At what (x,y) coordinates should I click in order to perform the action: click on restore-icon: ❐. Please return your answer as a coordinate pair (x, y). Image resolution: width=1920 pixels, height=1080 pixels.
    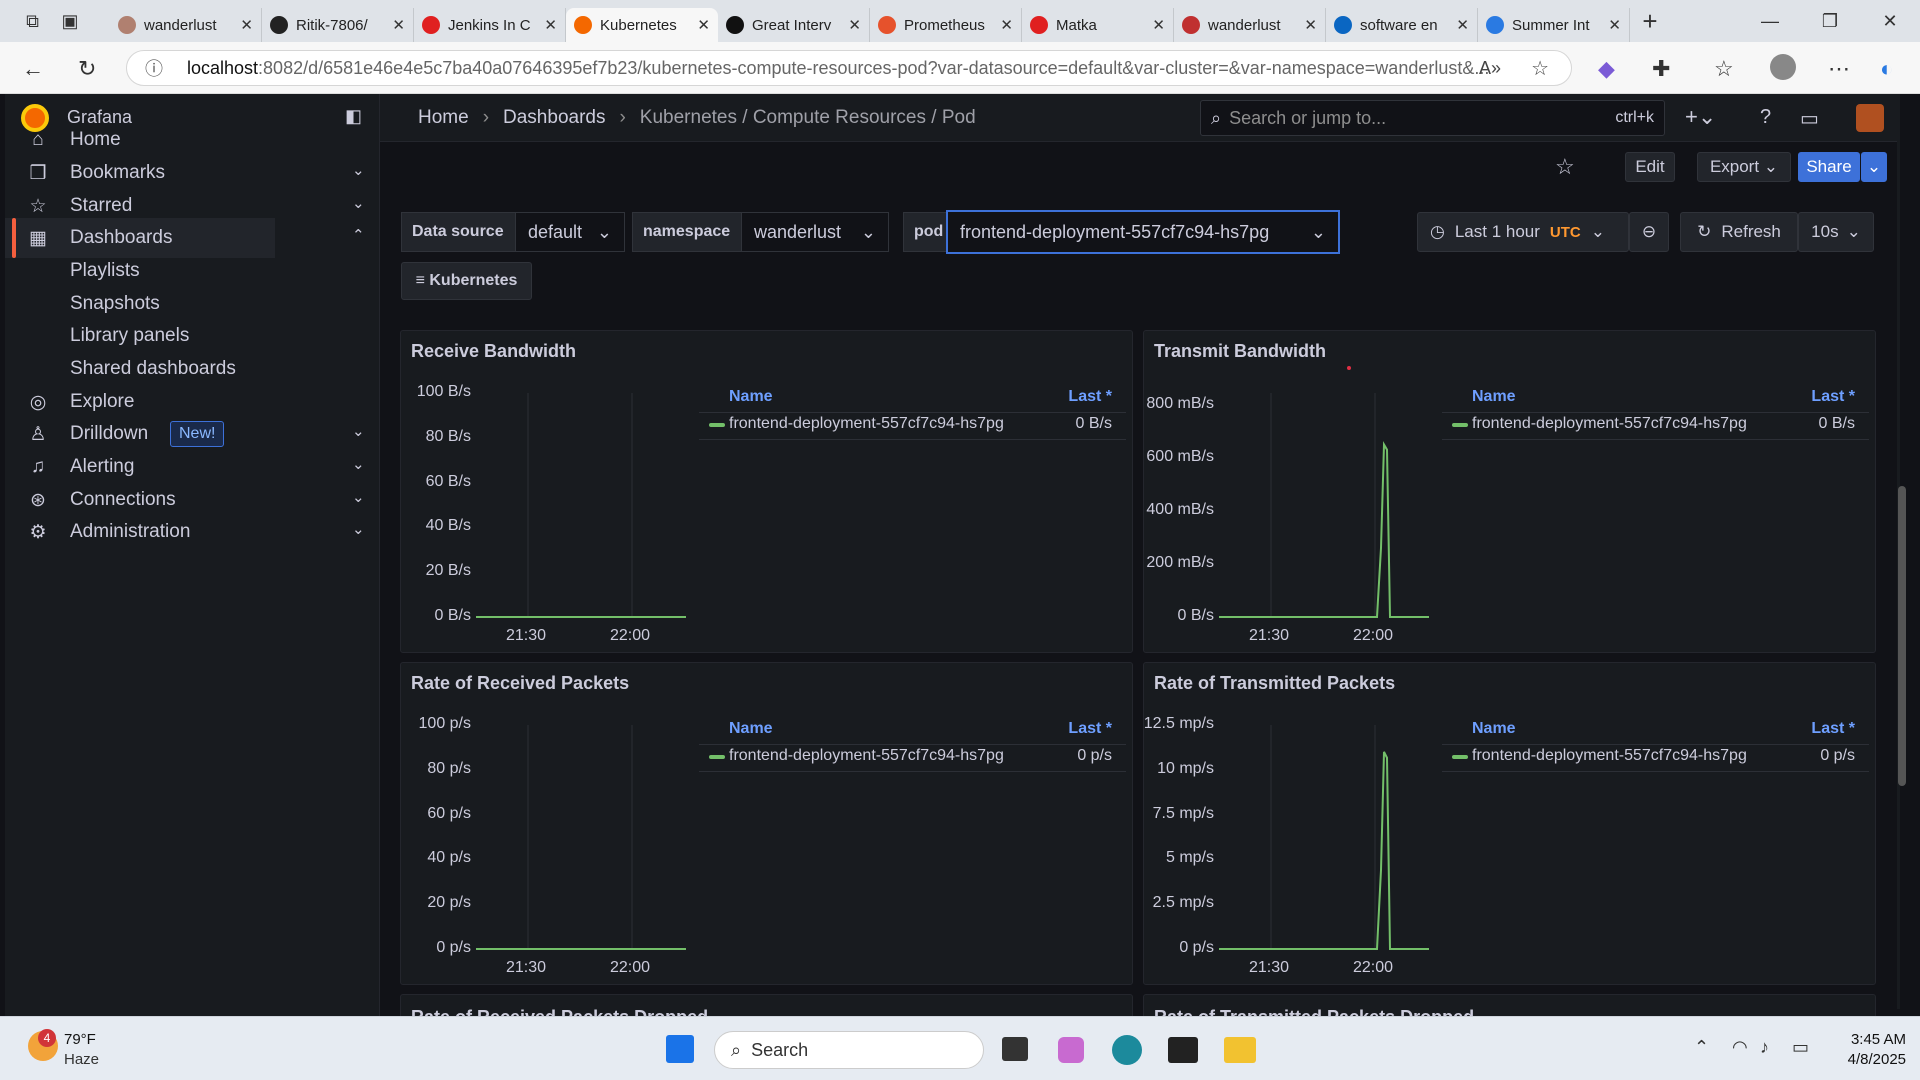
    Looking at the image, I should click on (1830, 21).